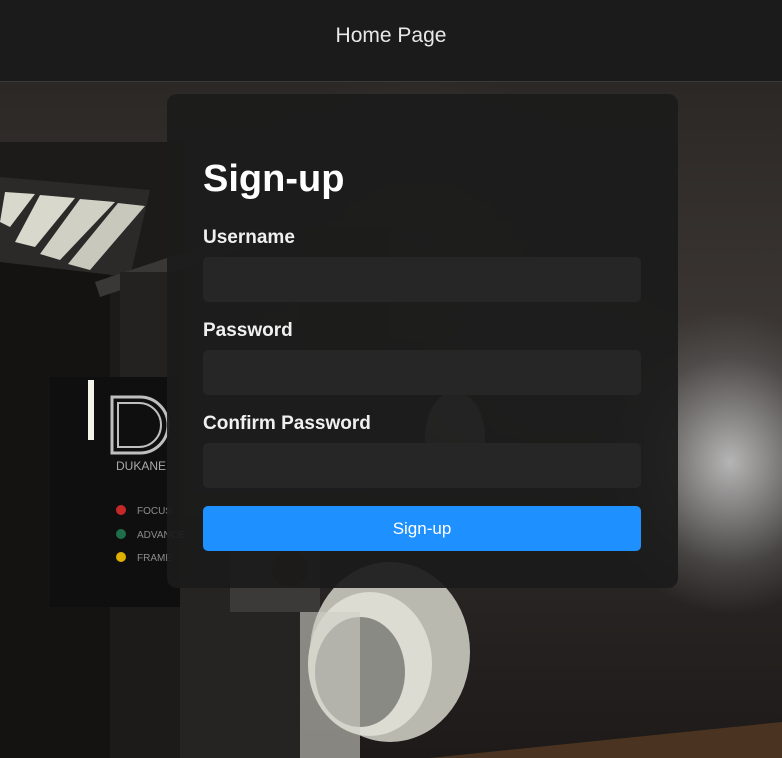 Image resolution: width=782 pixels, height=758 pixels. What do you see at coordinates (287, 423) in the screenshot?
I see `confirm-password-label: Confirm Password` at bounding box center [287, 423].